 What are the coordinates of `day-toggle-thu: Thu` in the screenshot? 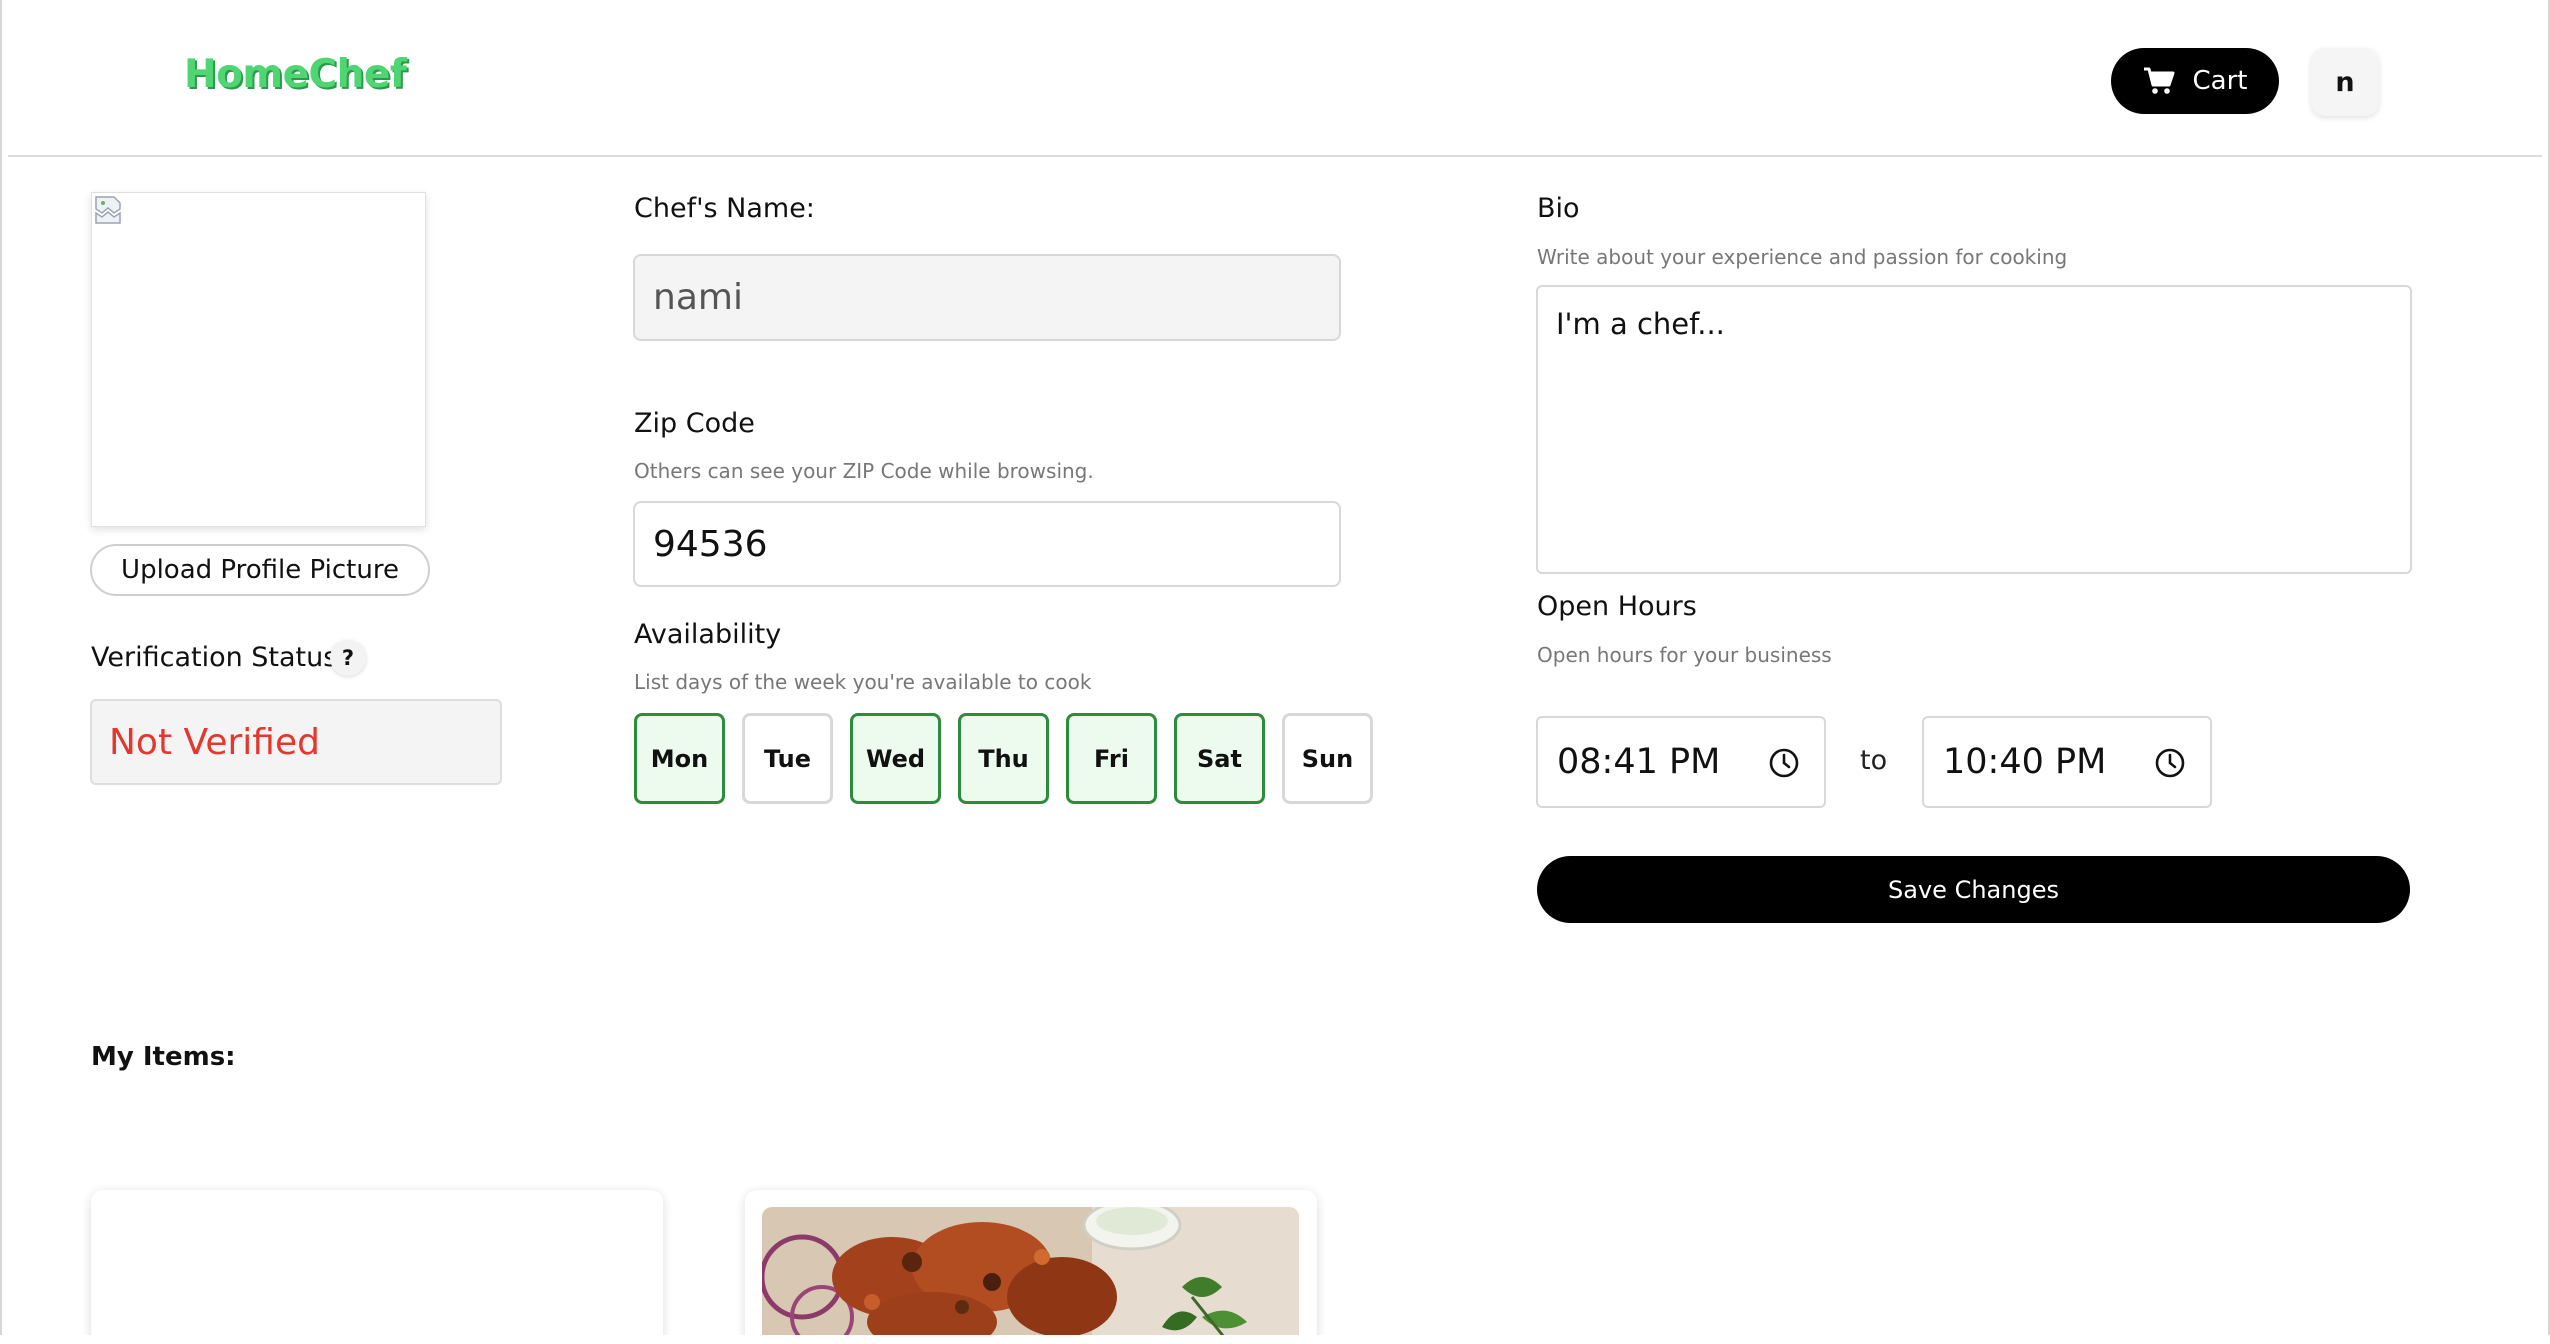 It's located at (1003, 758).